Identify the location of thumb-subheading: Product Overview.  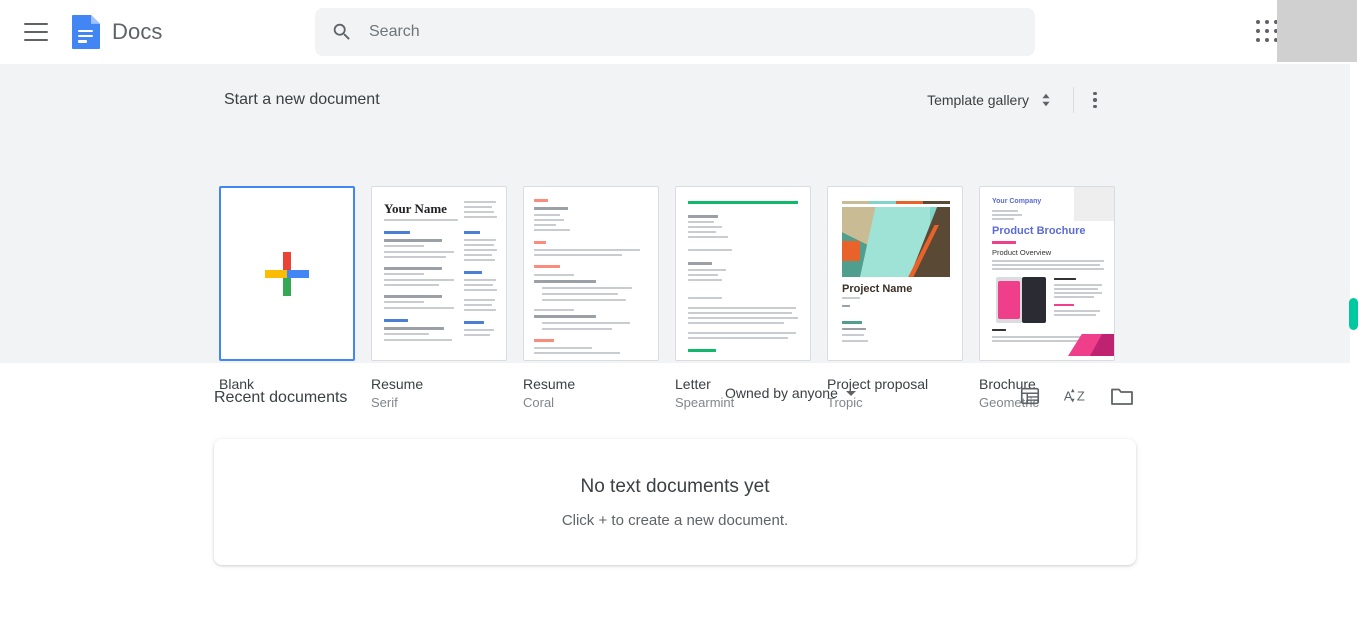
(1022, 252).